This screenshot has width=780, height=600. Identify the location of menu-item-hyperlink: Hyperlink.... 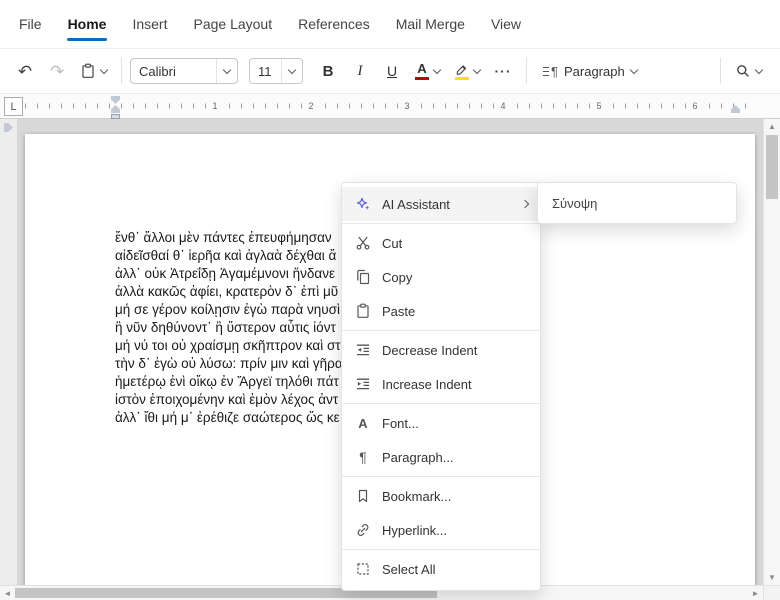
(441, 530).